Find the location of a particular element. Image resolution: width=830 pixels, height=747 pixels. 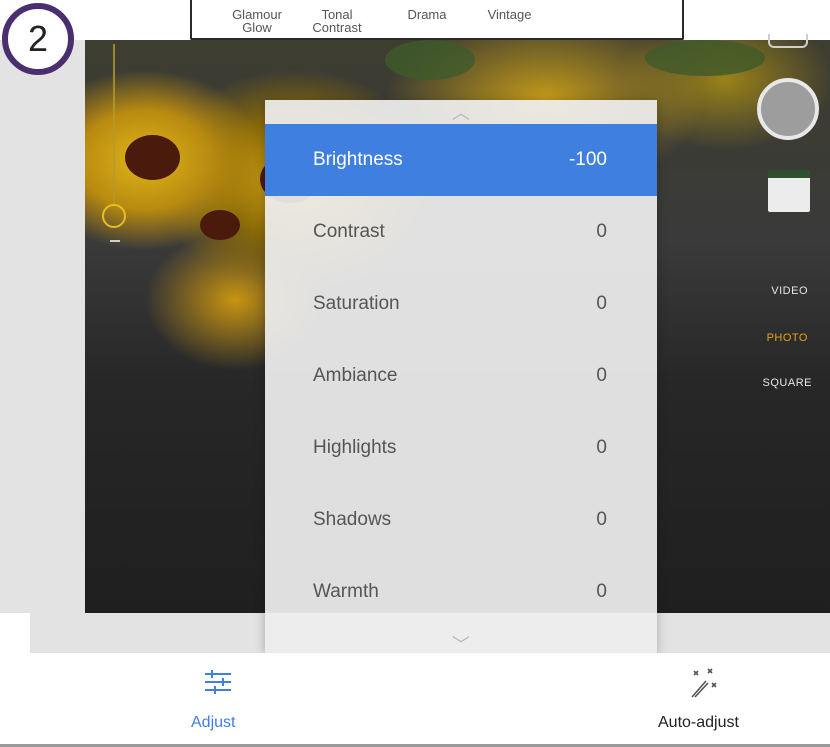

adjust-row-label: Contrast is located at coordinates (349, 231).